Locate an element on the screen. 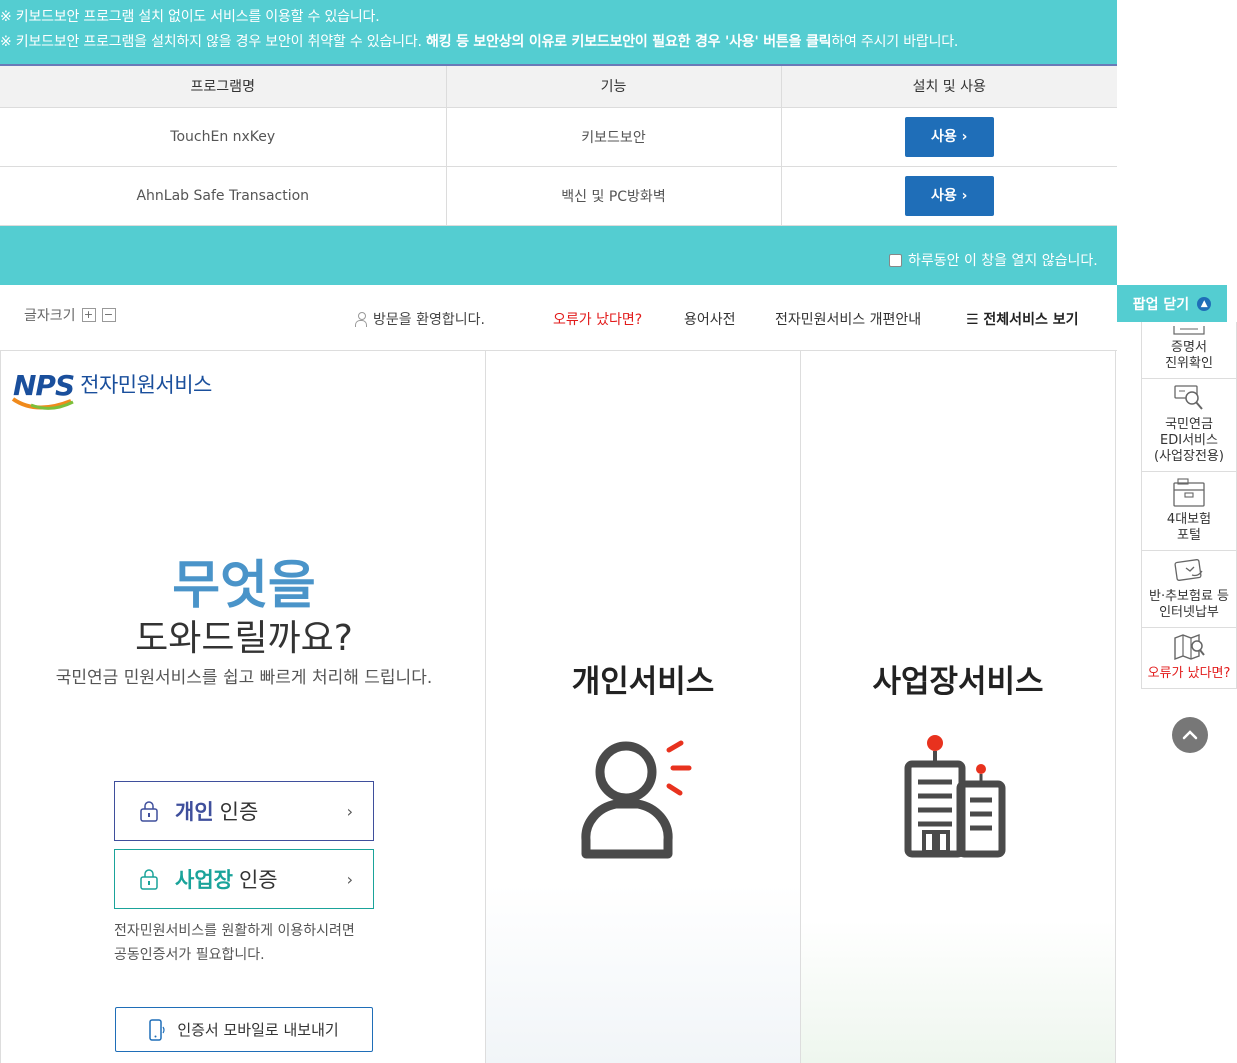 The height and width of the screenshot is (1063, 1237). insurance-portal-icon is located at coordinates (1189, 492).